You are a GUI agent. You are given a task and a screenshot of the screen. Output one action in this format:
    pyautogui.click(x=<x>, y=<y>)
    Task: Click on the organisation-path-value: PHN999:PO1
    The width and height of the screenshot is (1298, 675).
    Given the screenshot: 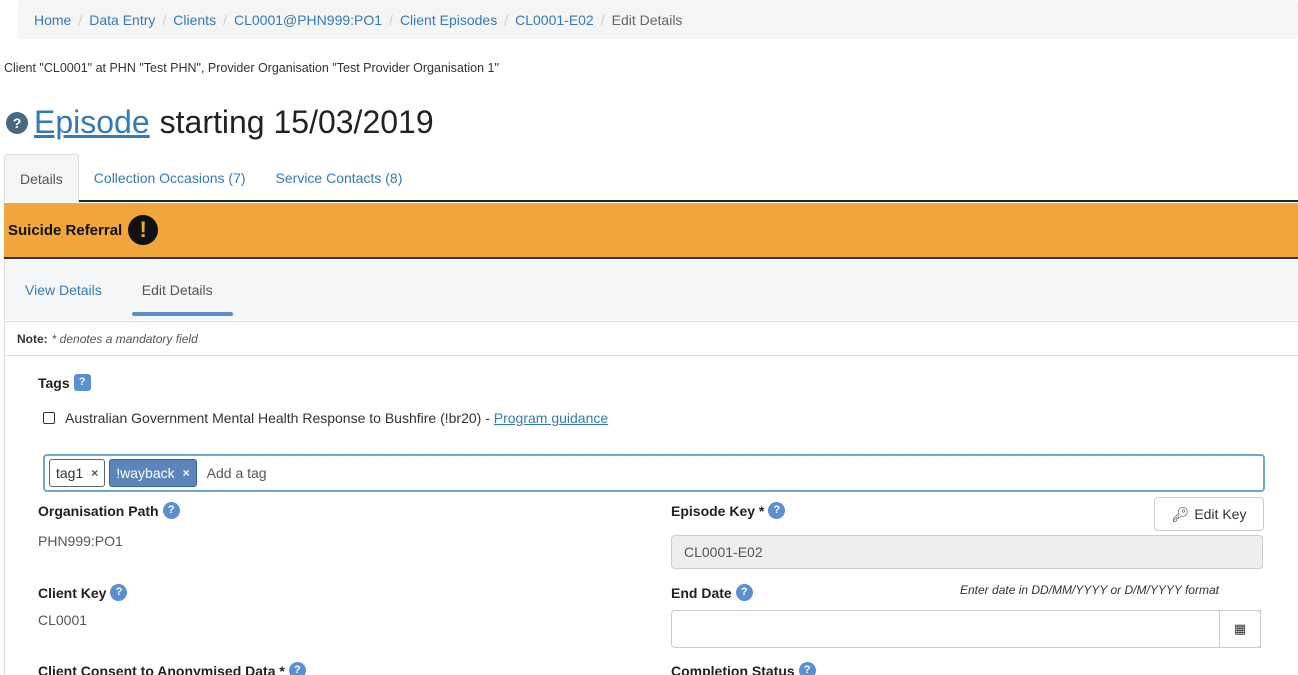 What is the action you would take?
    pyautogui.click(x=80, y=541)
    